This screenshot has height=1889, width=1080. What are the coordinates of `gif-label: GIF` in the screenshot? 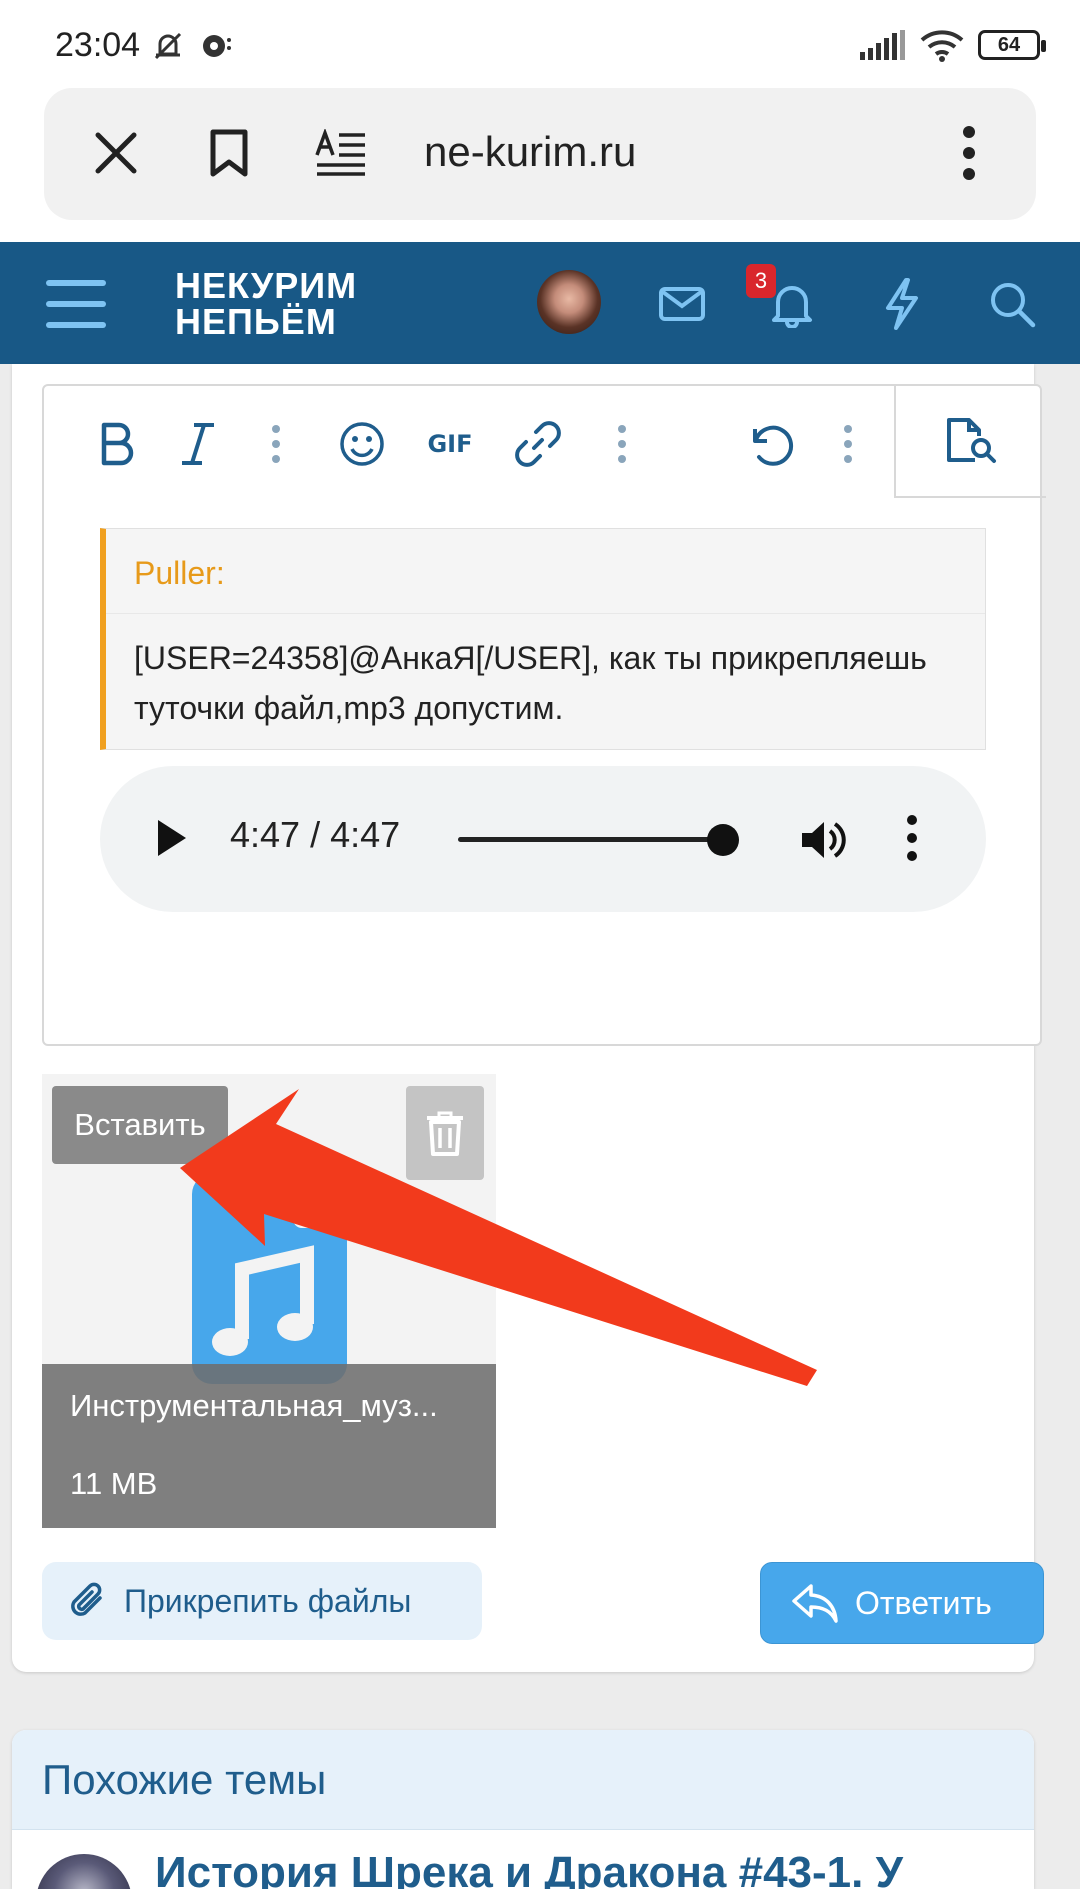 It's located at (450, 444).